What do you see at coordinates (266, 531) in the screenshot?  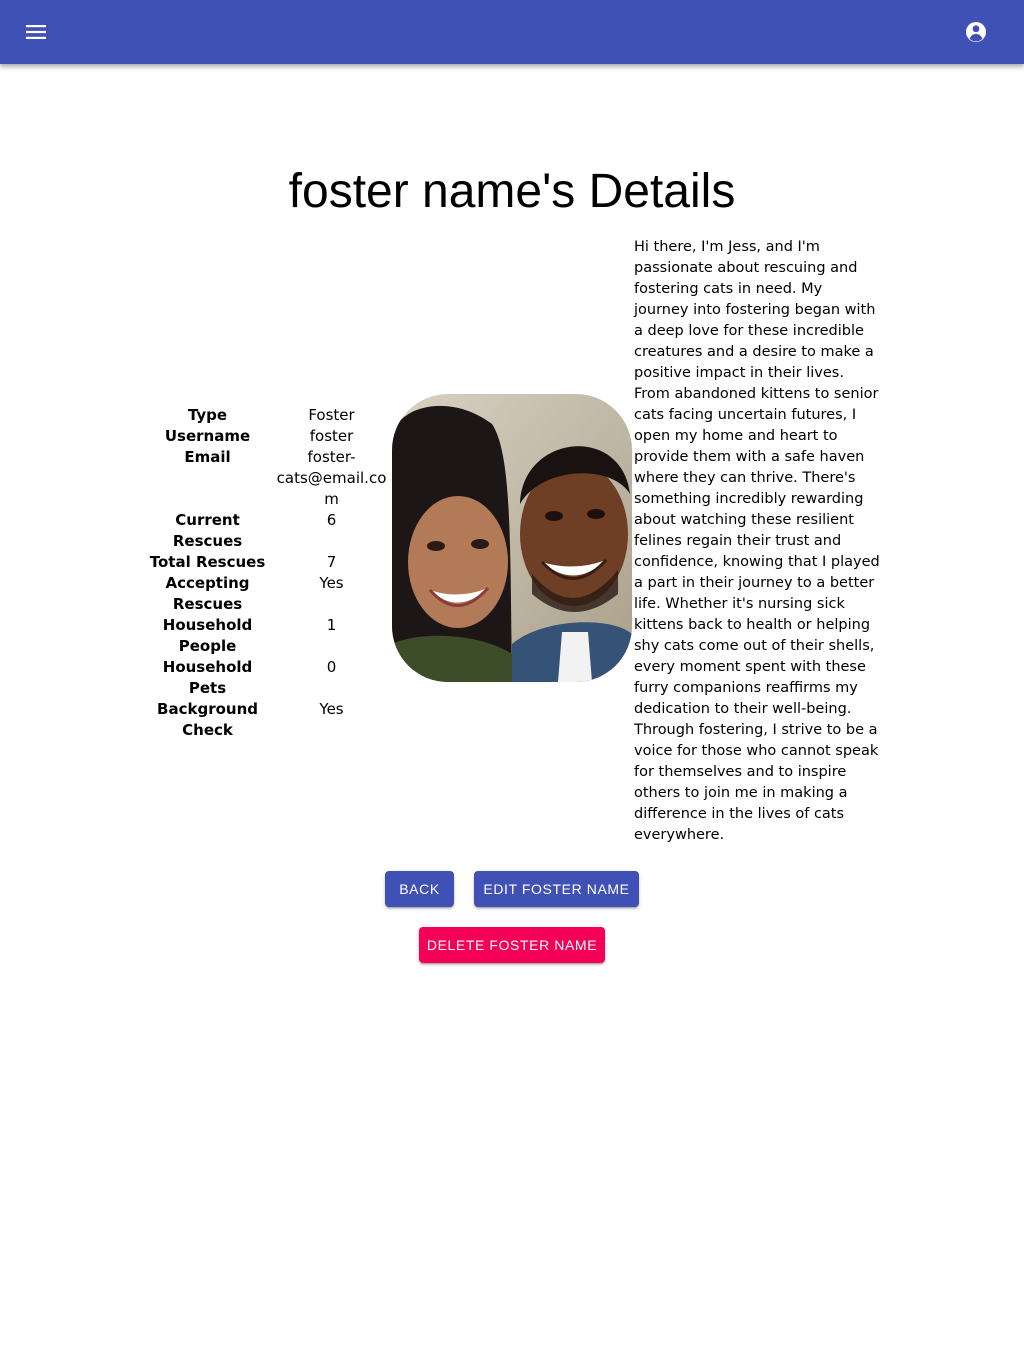 I see `table-row: Current Rescues 6` at bounding box center [266, 531].